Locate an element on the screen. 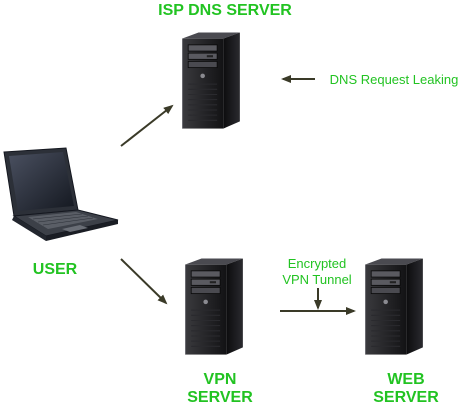  user-to-isp-dns-arrow is located at coordinates (147, 125).